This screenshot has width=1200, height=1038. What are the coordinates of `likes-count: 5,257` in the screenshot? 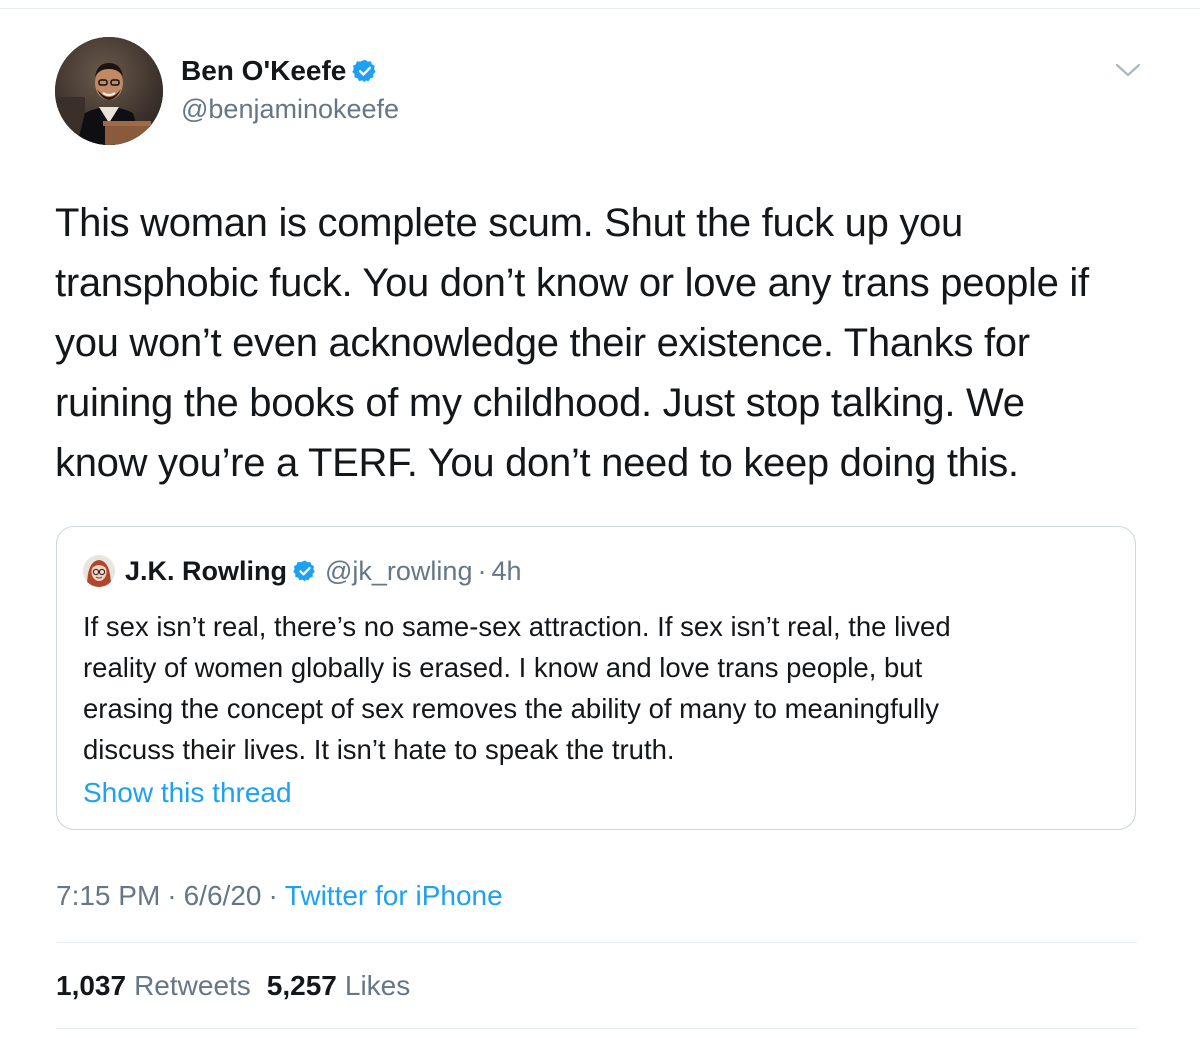 It's located at (301, 985).